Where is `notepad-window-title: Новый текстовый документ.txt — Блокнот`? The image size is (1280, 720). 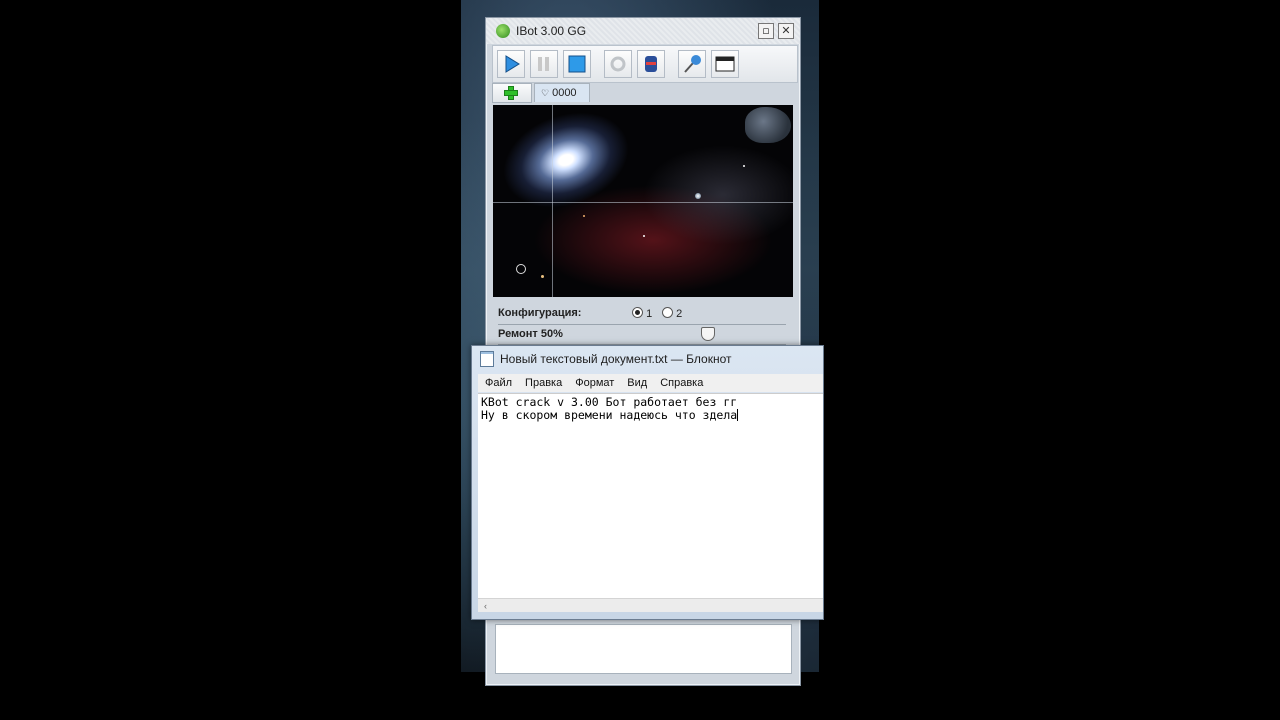
notepad-window-title: Новый текстовый документ.txt — Блокнот is located at coordinates (616, 359).